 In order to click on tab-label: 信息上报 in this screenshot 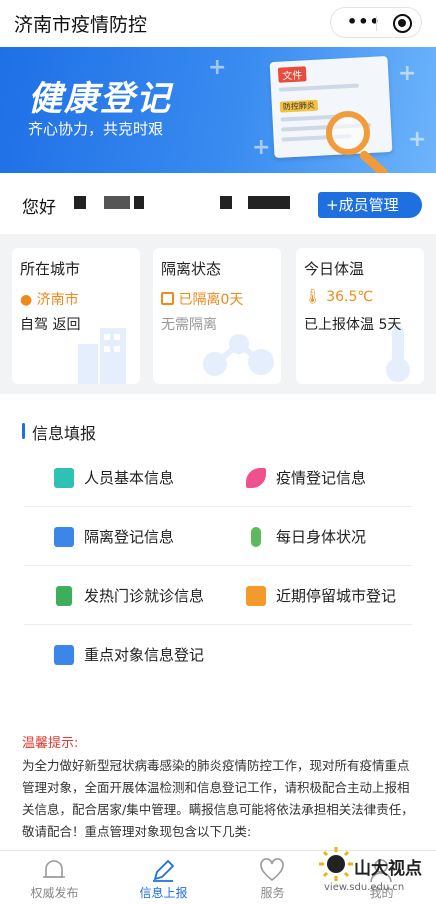, I will do `click(163, 893)`.